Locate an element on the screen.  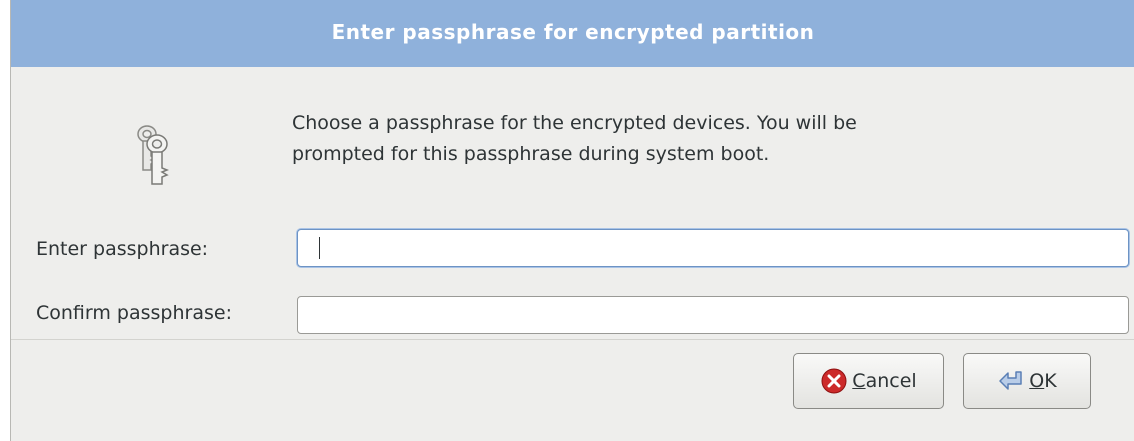
cancel-icon is located at coordinates (834, 381).